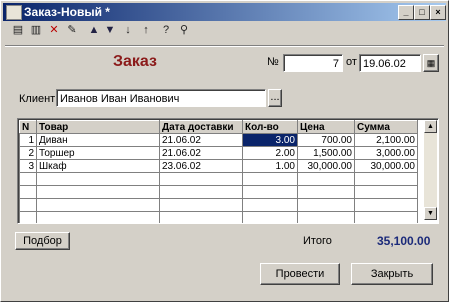 This screenshot has height=302, width=449. What do you see at coordinates (386, 127) in the screenshot?
I see `col-sum: Сумма` at bounding box center [386, 127].